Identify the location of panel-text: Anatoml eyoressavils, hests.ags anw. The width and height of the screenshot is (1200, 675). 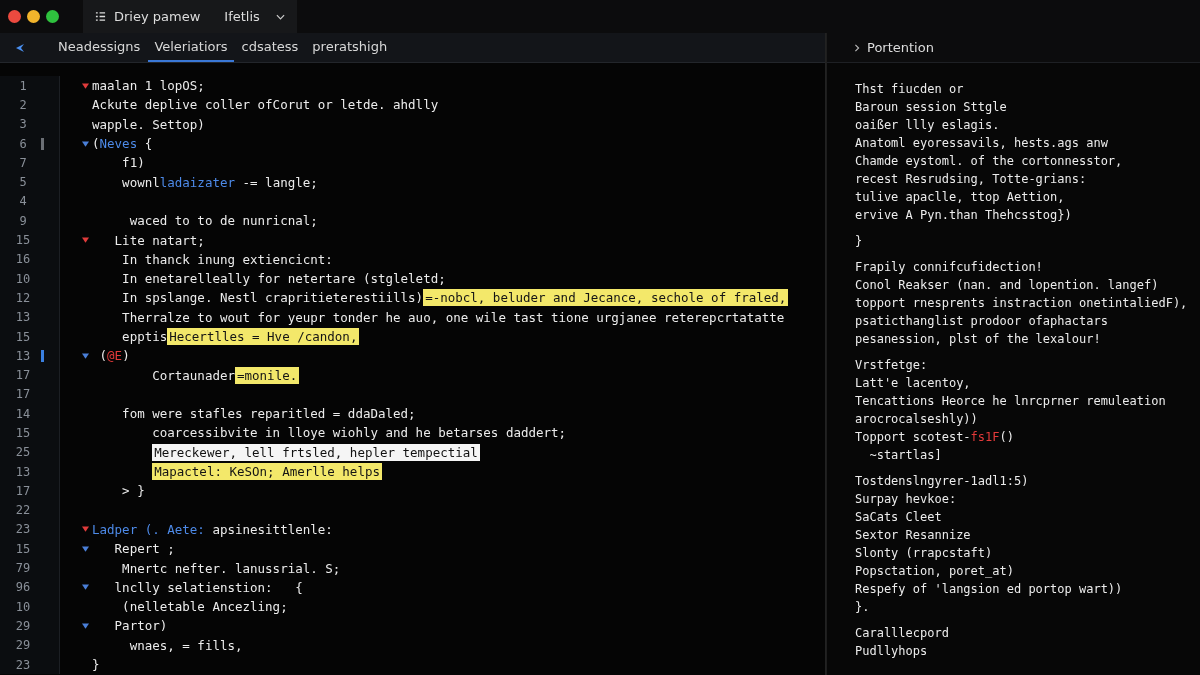
(981, 143).